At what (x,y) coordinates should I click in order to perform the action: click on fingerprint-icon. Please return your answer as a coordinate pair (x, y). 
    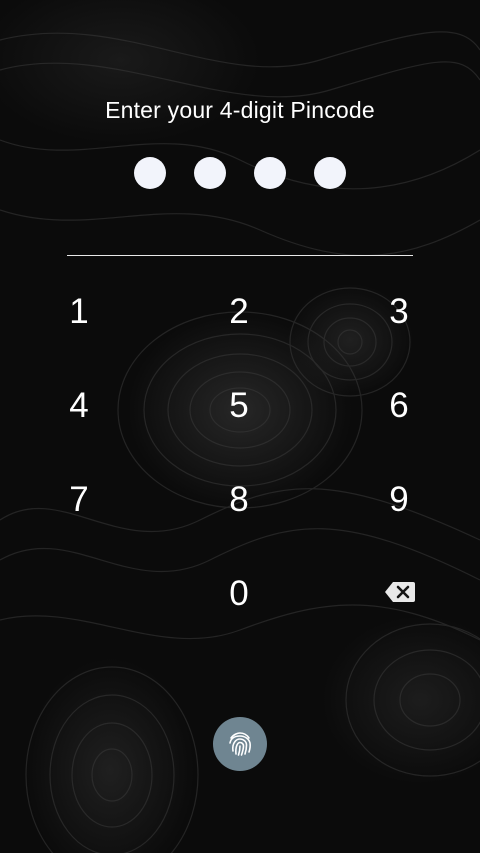
    Looking at the image, I should click on (240, 744).